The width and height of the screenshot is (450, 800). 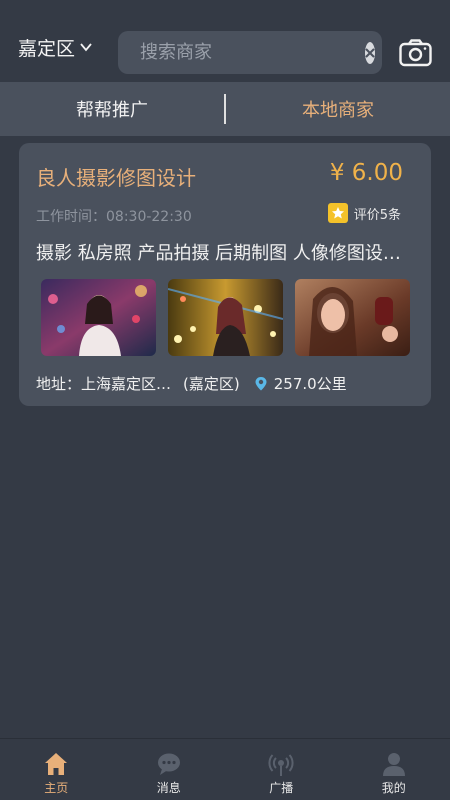 What do you see at coordinates (338, 109) in the screenshot?
I see `tab-local-merchants: 本地商家` at bounding box center [338, 109].